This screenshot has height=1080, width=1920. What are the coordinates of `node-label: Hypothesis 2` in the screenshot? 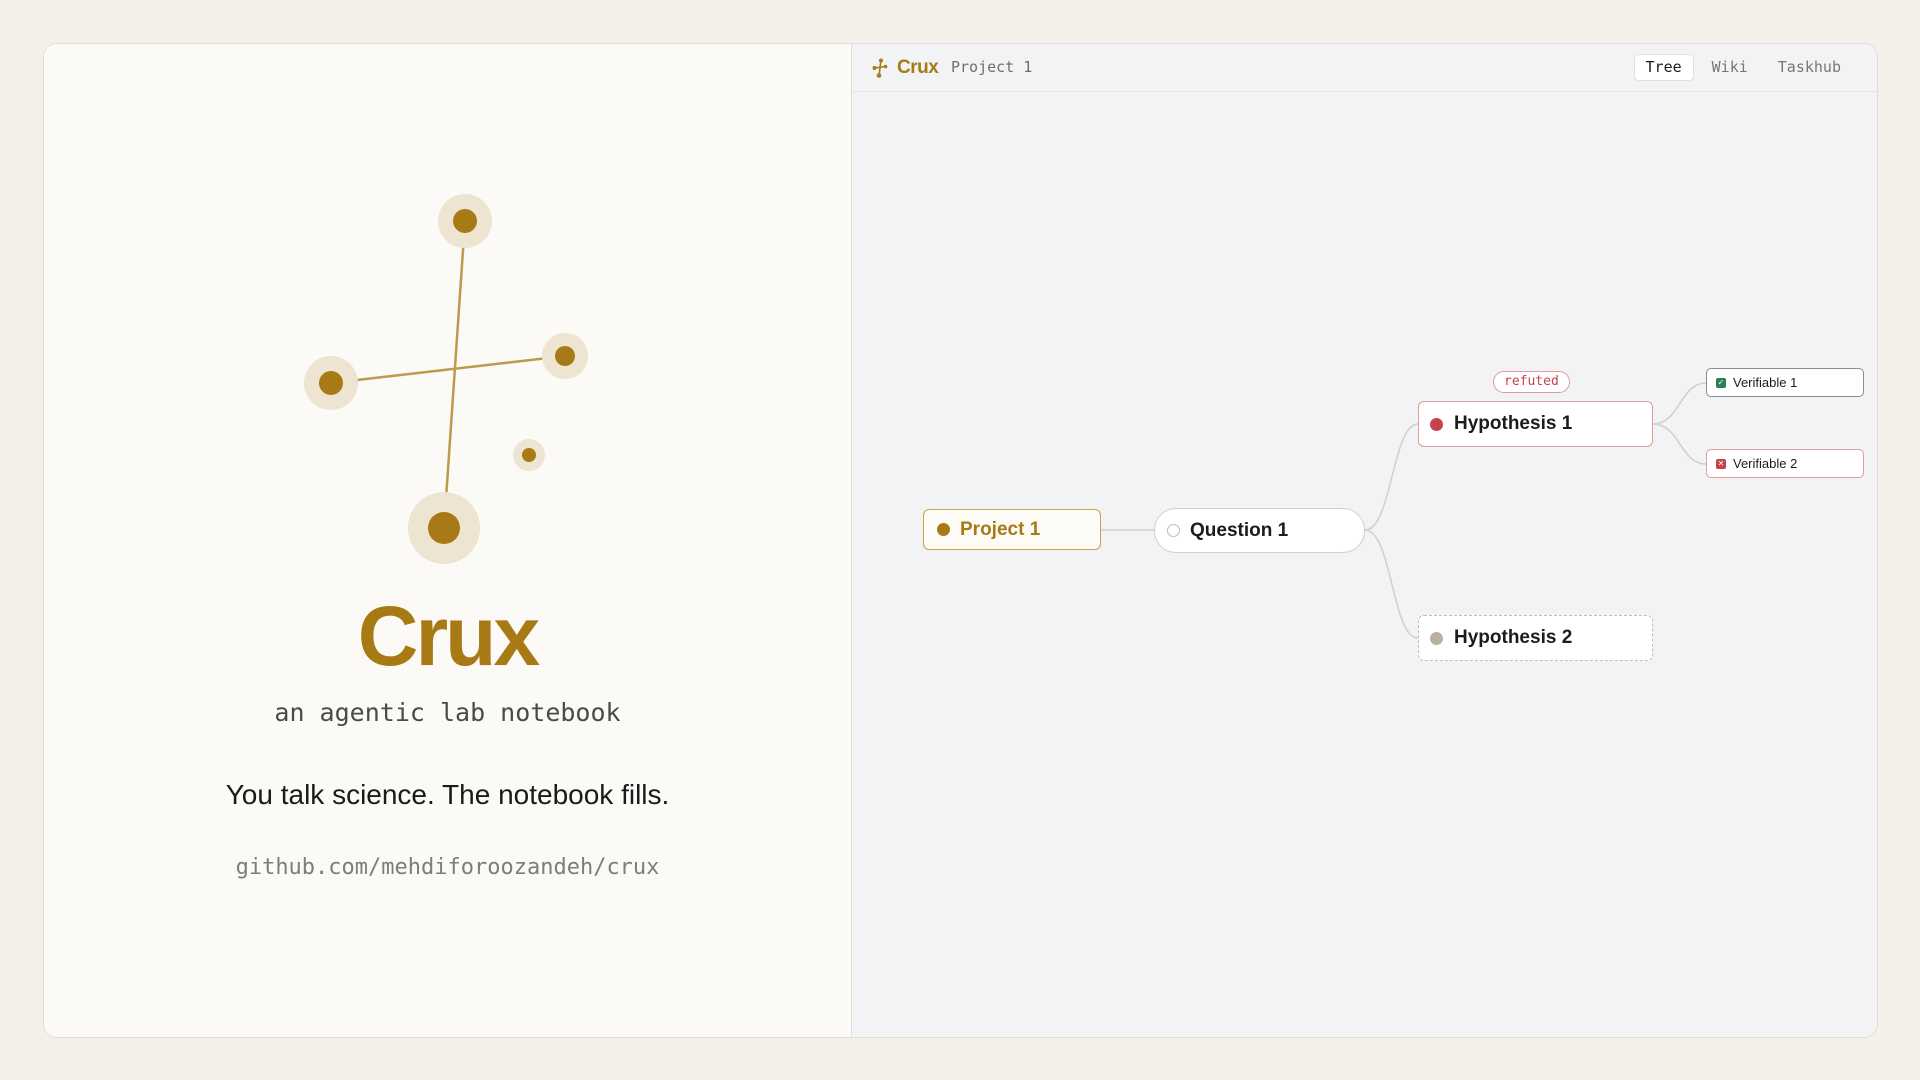 It's located at (1513, 637).